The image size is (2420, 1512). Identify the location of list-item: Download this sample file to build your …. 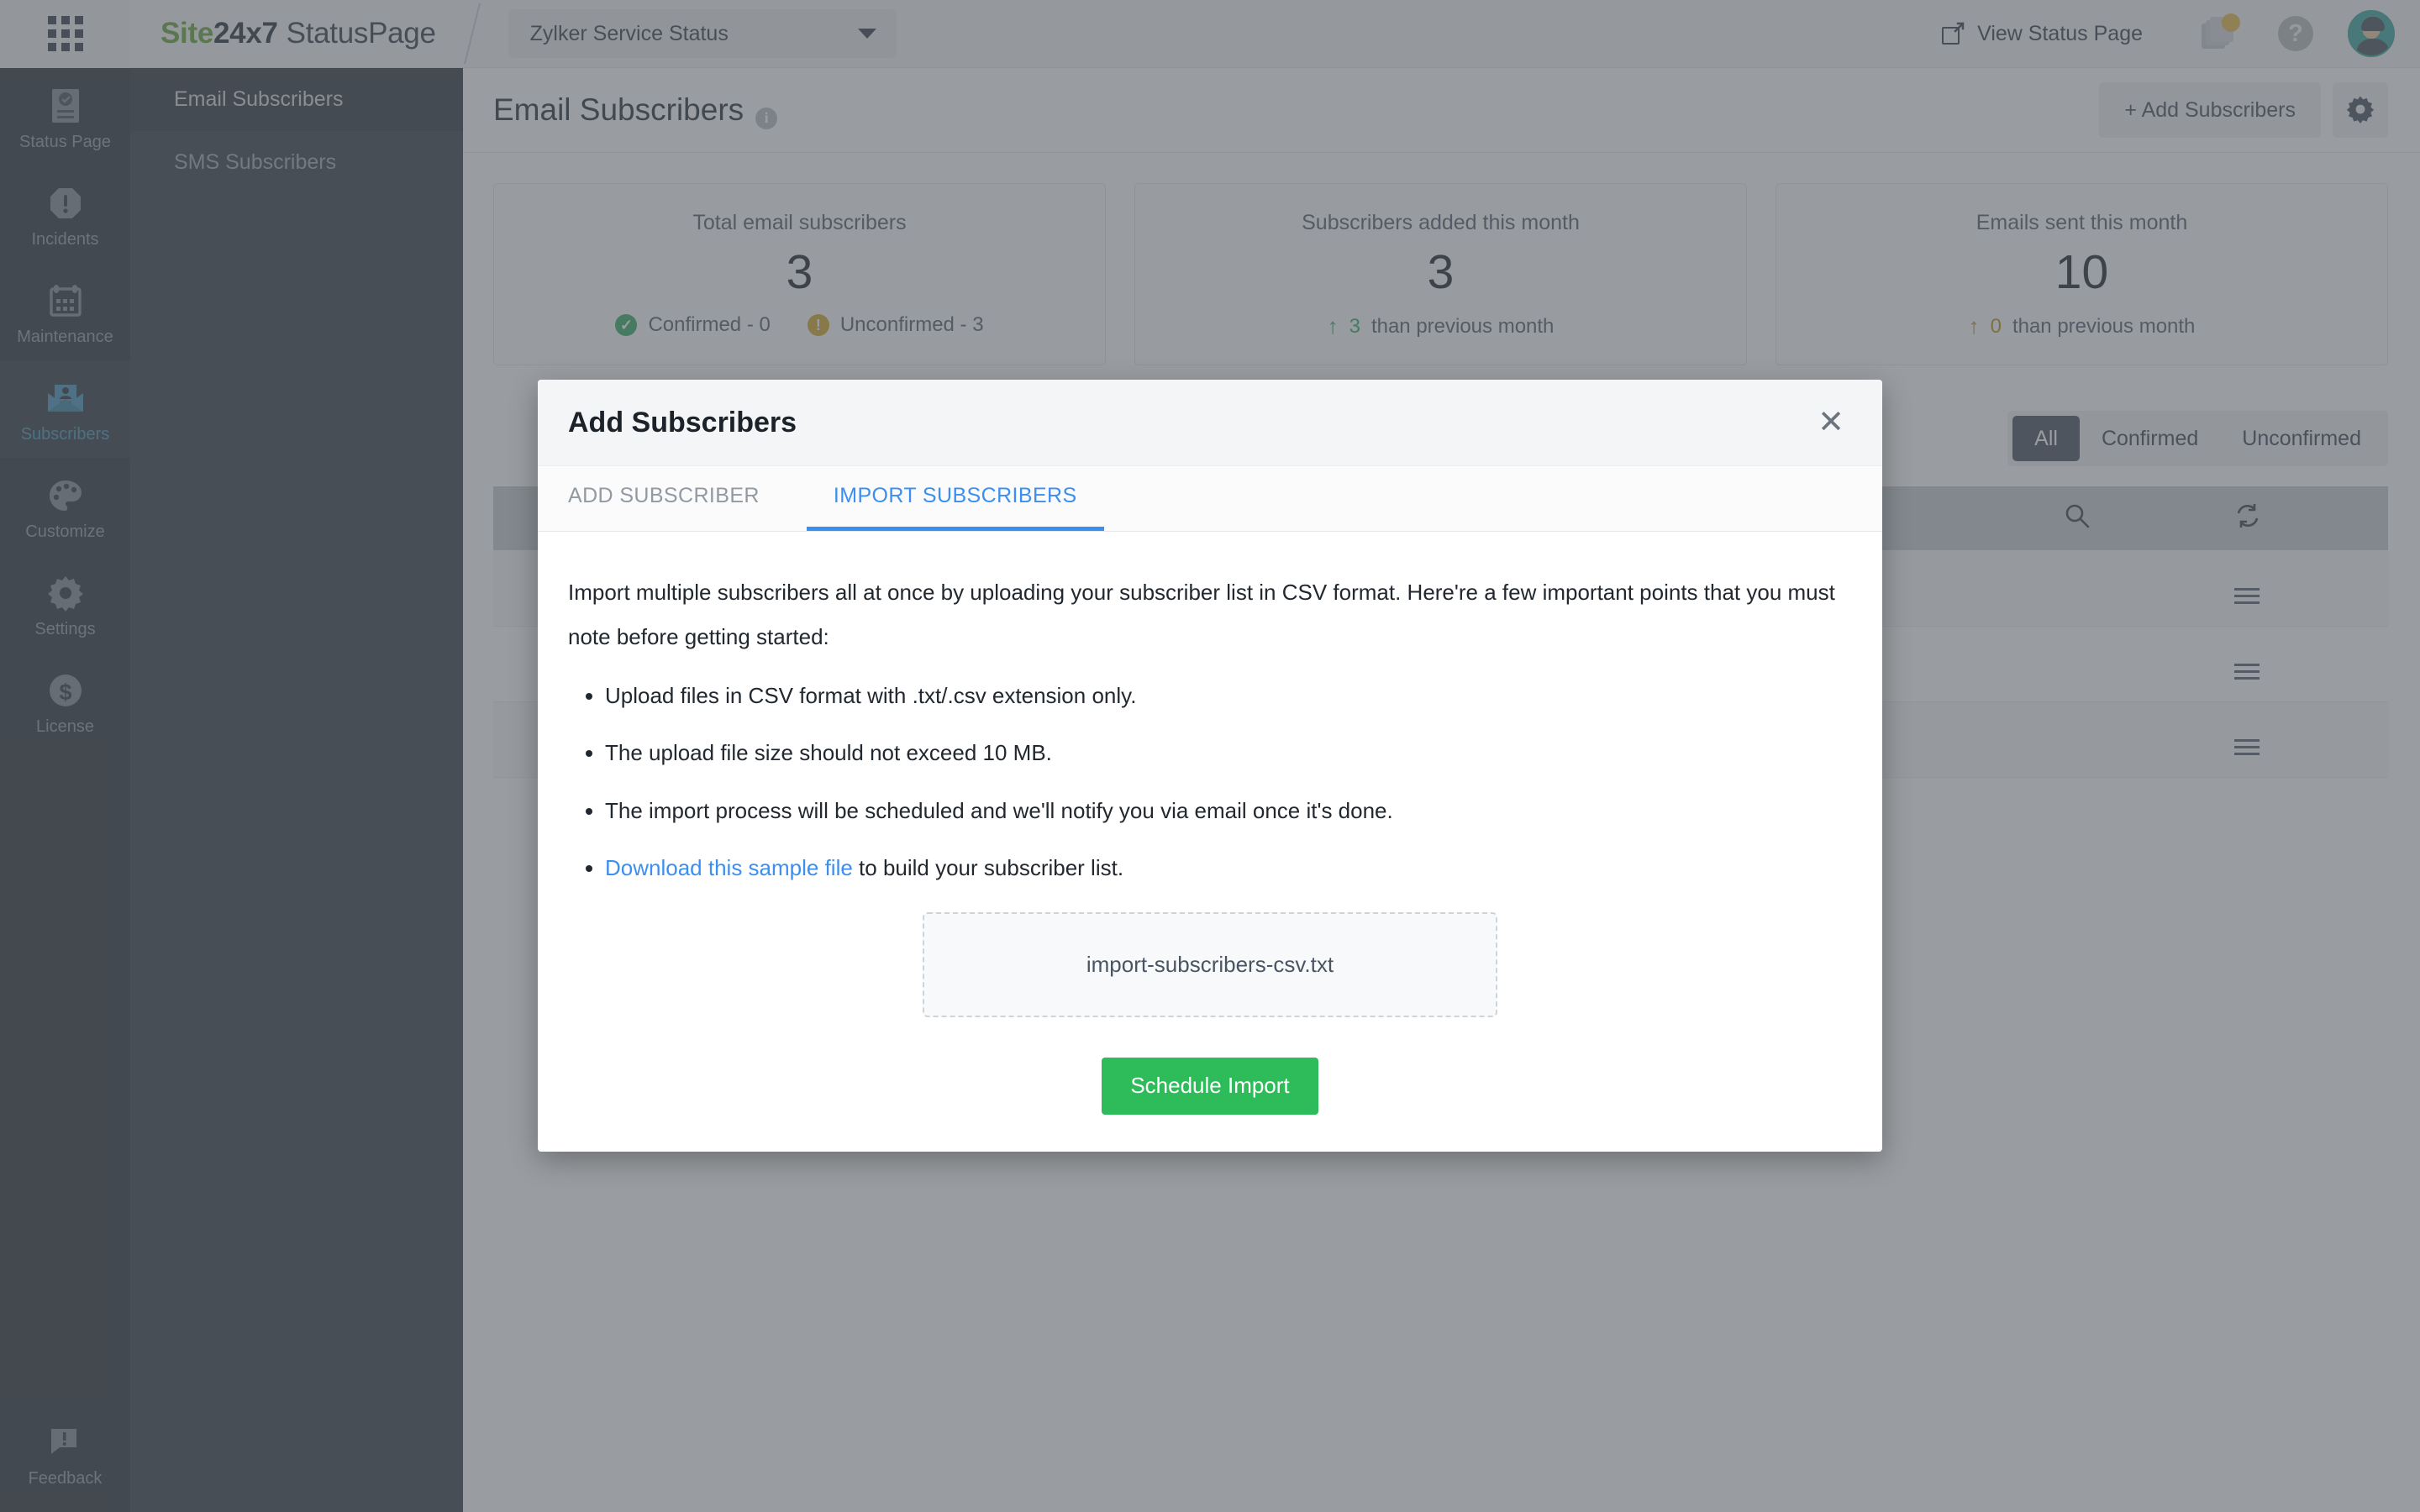
(1228, 868).